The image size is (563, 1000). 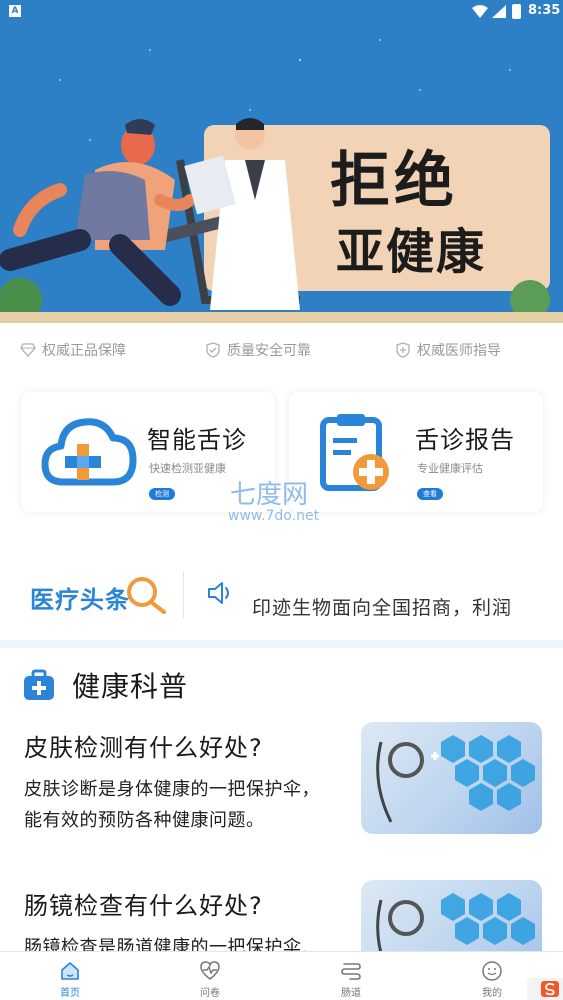 I want to click on feature-title: 智能舌诊, so click(x=197, y=440).